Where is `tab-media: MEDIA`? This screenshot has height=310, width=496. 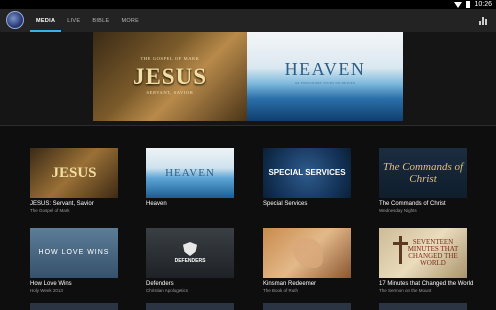 tab-media: MEDIA is located at coordinates (46, 20).